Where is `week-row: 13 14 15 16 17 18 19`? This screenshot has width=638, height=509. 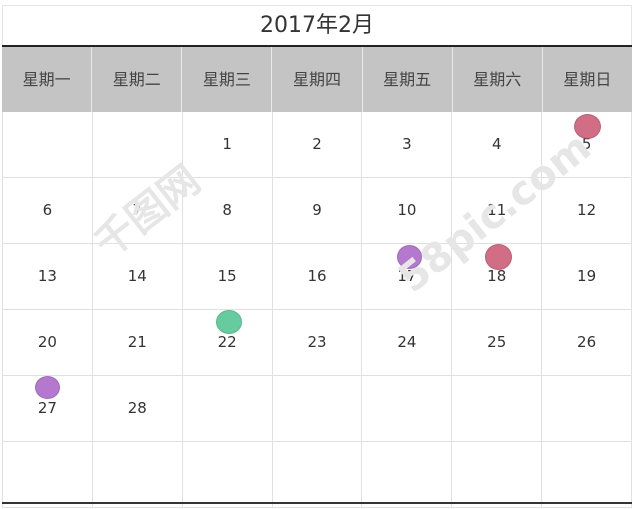
week-row: 13 14 15 16 17 18 19 is located at coordinates (317, 277).